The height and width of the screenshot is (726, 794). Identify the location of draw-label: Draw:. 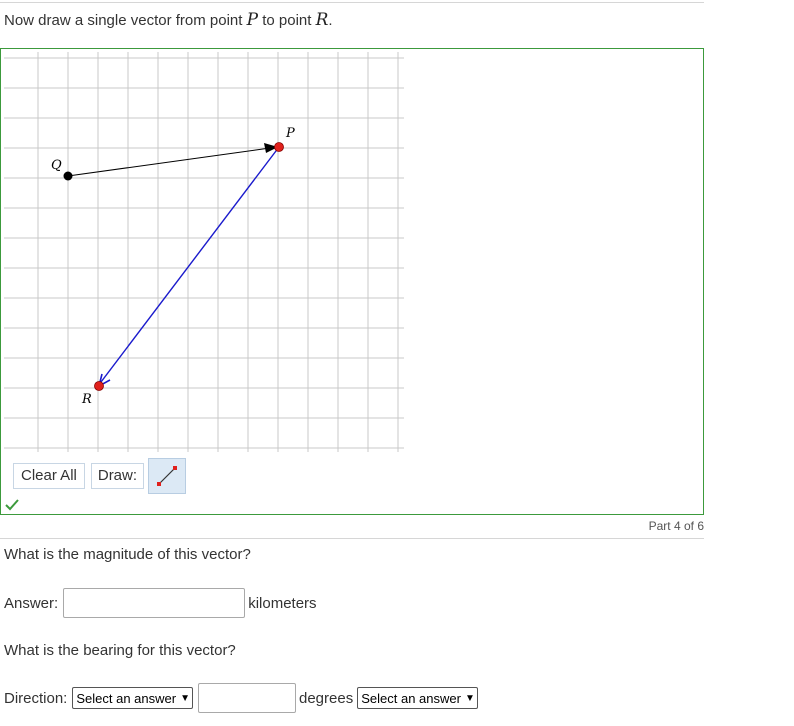
(117, 476).